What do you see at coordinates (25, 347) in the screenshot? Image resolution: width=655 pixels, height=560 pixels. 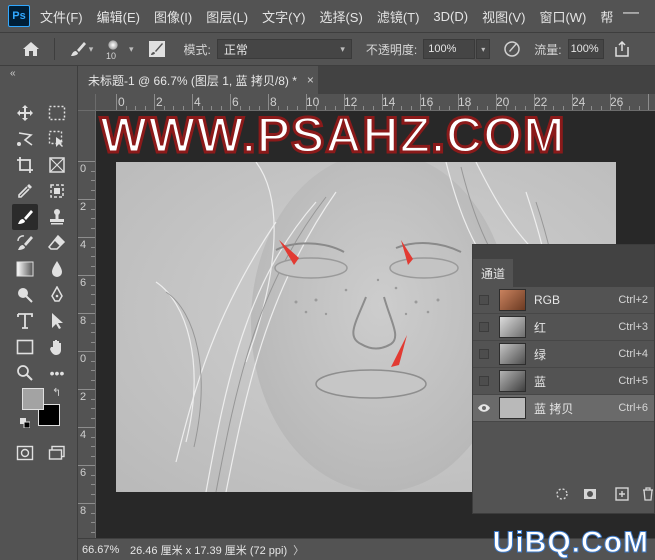 I see `rectangle-tool` at bounding box center [25, 347].